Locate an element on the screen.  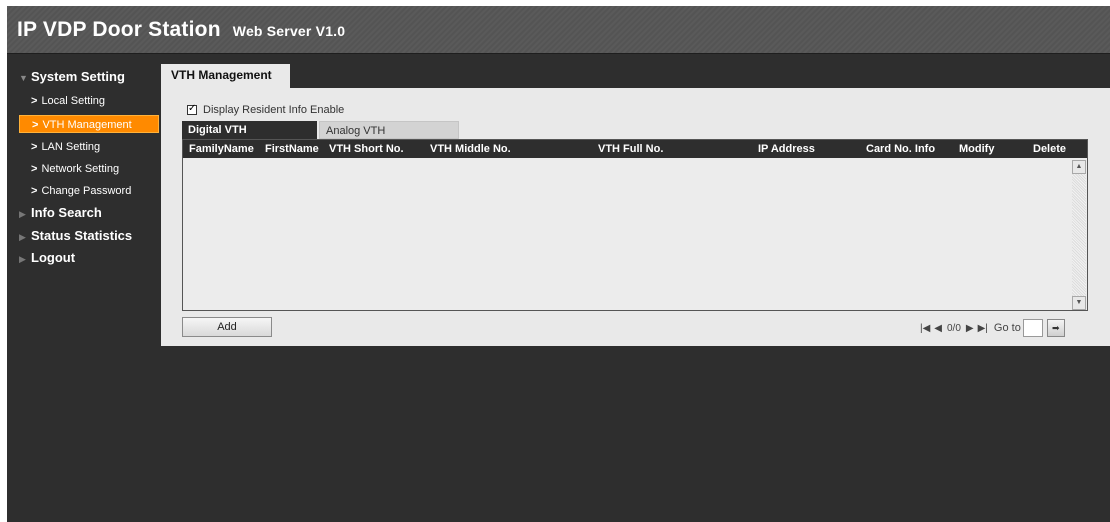
scroll-down-button: ▼ is located at coordinates (1079, 303).